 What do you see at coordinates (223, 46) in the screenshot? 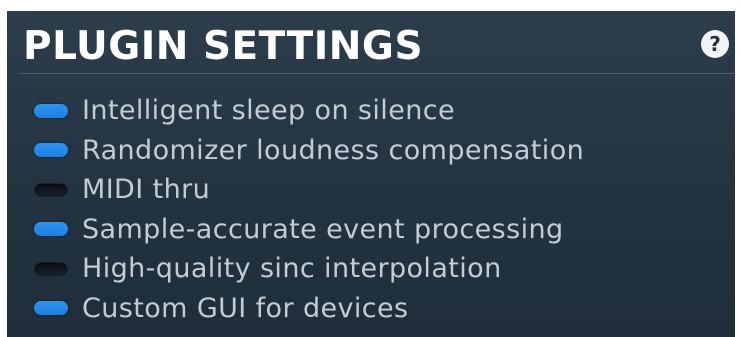
I see `panel-title: PLUGIN SETTINGS` at bounding box center [223, 46].